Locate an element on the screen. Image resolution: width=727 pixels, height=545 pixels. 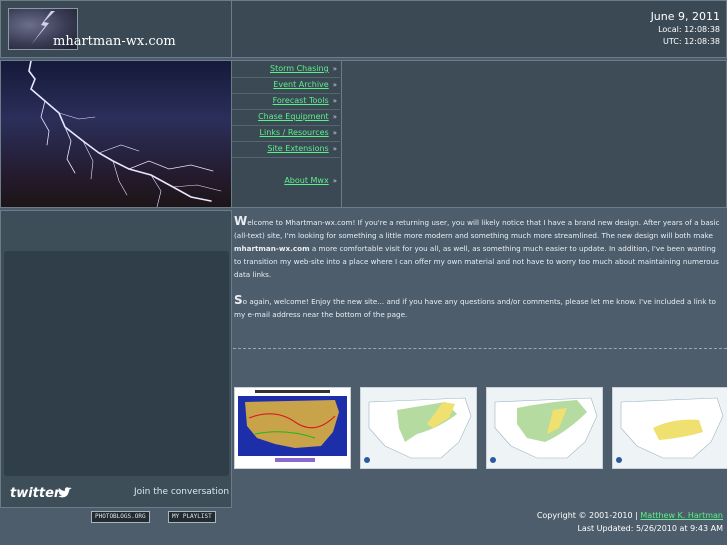
nav-link: About Mwx is located at coordinates (306, 180).